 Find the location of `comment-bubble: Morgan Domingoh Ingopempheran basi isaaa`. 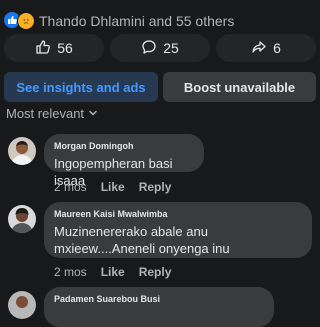

comment-bubble: Morgan Domingoh Ingopempheran basi isaaa is located at coordinates (124, 161).